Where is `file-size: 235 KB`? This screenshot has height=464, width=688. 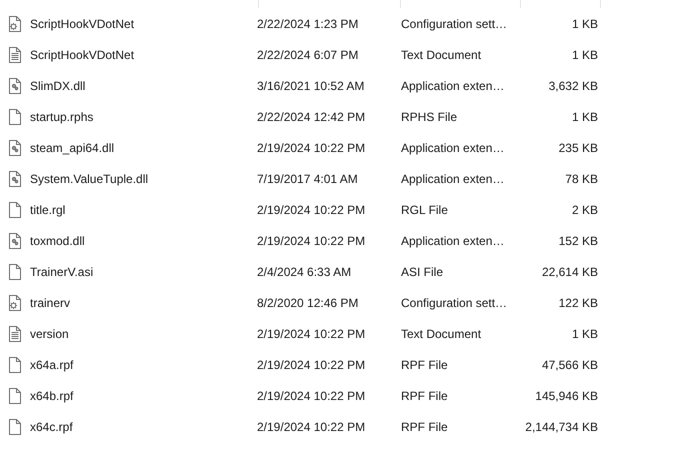
file-size: 235 KB is located at coordinates (578, 147).